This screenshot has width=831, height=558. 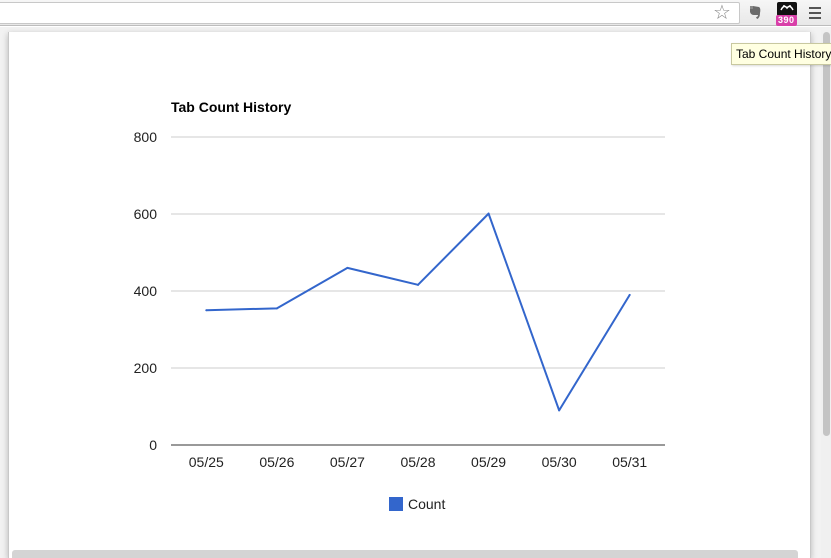 What do you see at coordinates (787, 13) in the screenshot?
I see `tab-count-extension-icon: 390` at bounding box center [787, 13].